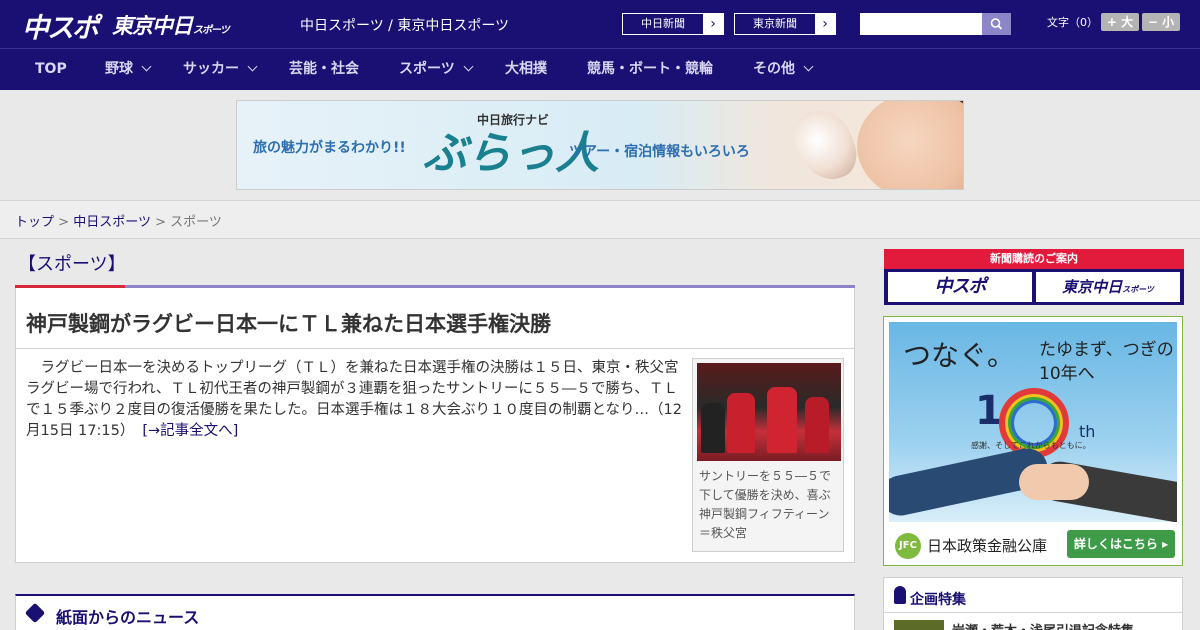 The width and height of the screenshot is (1200, 630). What do you see at coordinates (1161, 22) in the screenshot?
I see `text-size-down-button: − 小` at bounding box center [1161, 22].